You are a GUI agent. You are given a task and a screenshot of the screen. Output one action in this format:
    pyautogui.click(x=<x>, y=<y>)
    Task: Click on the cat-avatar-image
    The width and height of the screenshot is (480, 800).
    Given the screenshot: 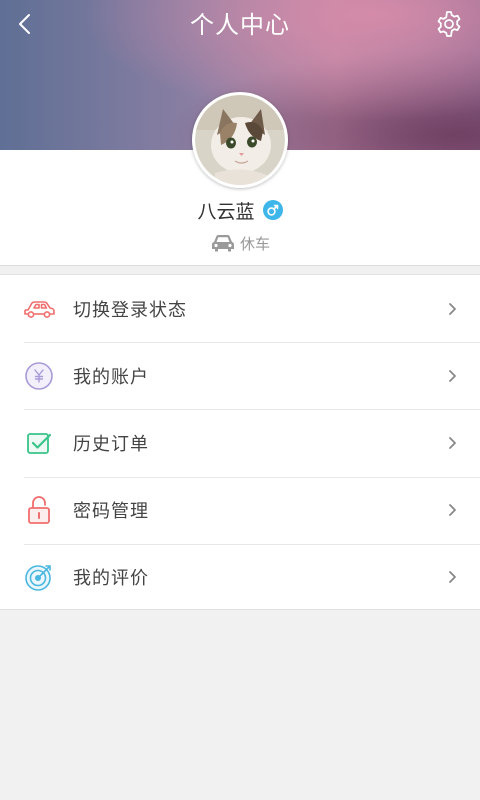 What is the action you would take?
    pyautogui.click(x=240, y=140)
    